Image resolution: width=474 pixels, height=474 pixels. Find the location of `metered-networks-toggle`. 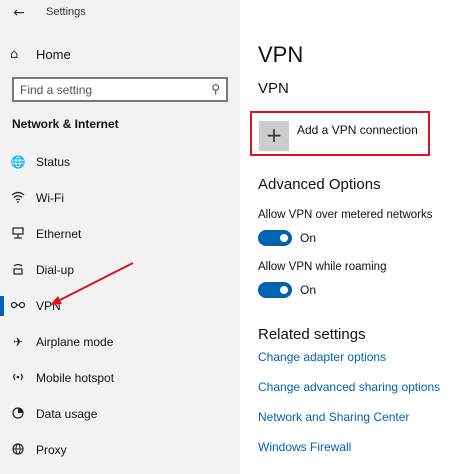

metered-networks-toggle is located at coordinates (275, 238).